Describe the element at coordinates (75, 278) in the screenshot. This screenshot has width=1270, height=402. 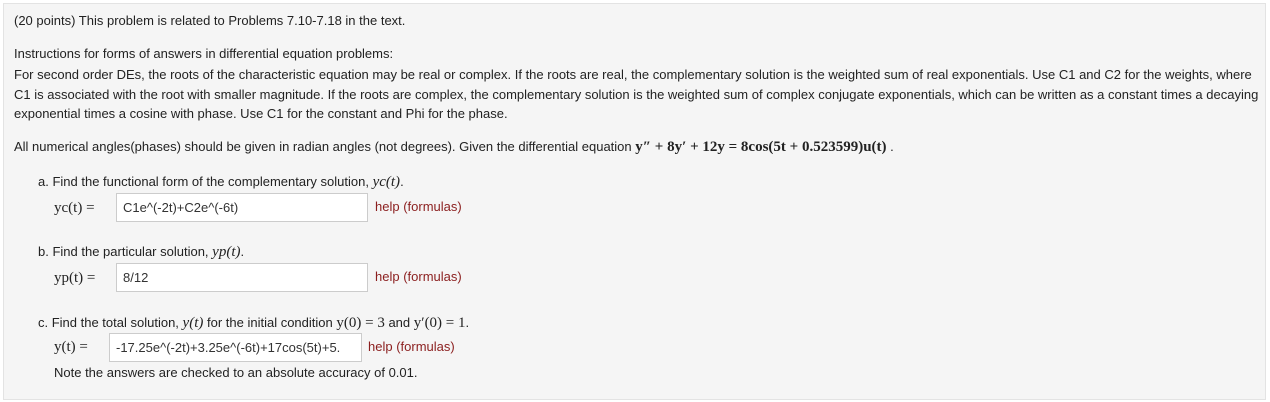
I see `part-b-answer-label: yp(t) =` at that location.